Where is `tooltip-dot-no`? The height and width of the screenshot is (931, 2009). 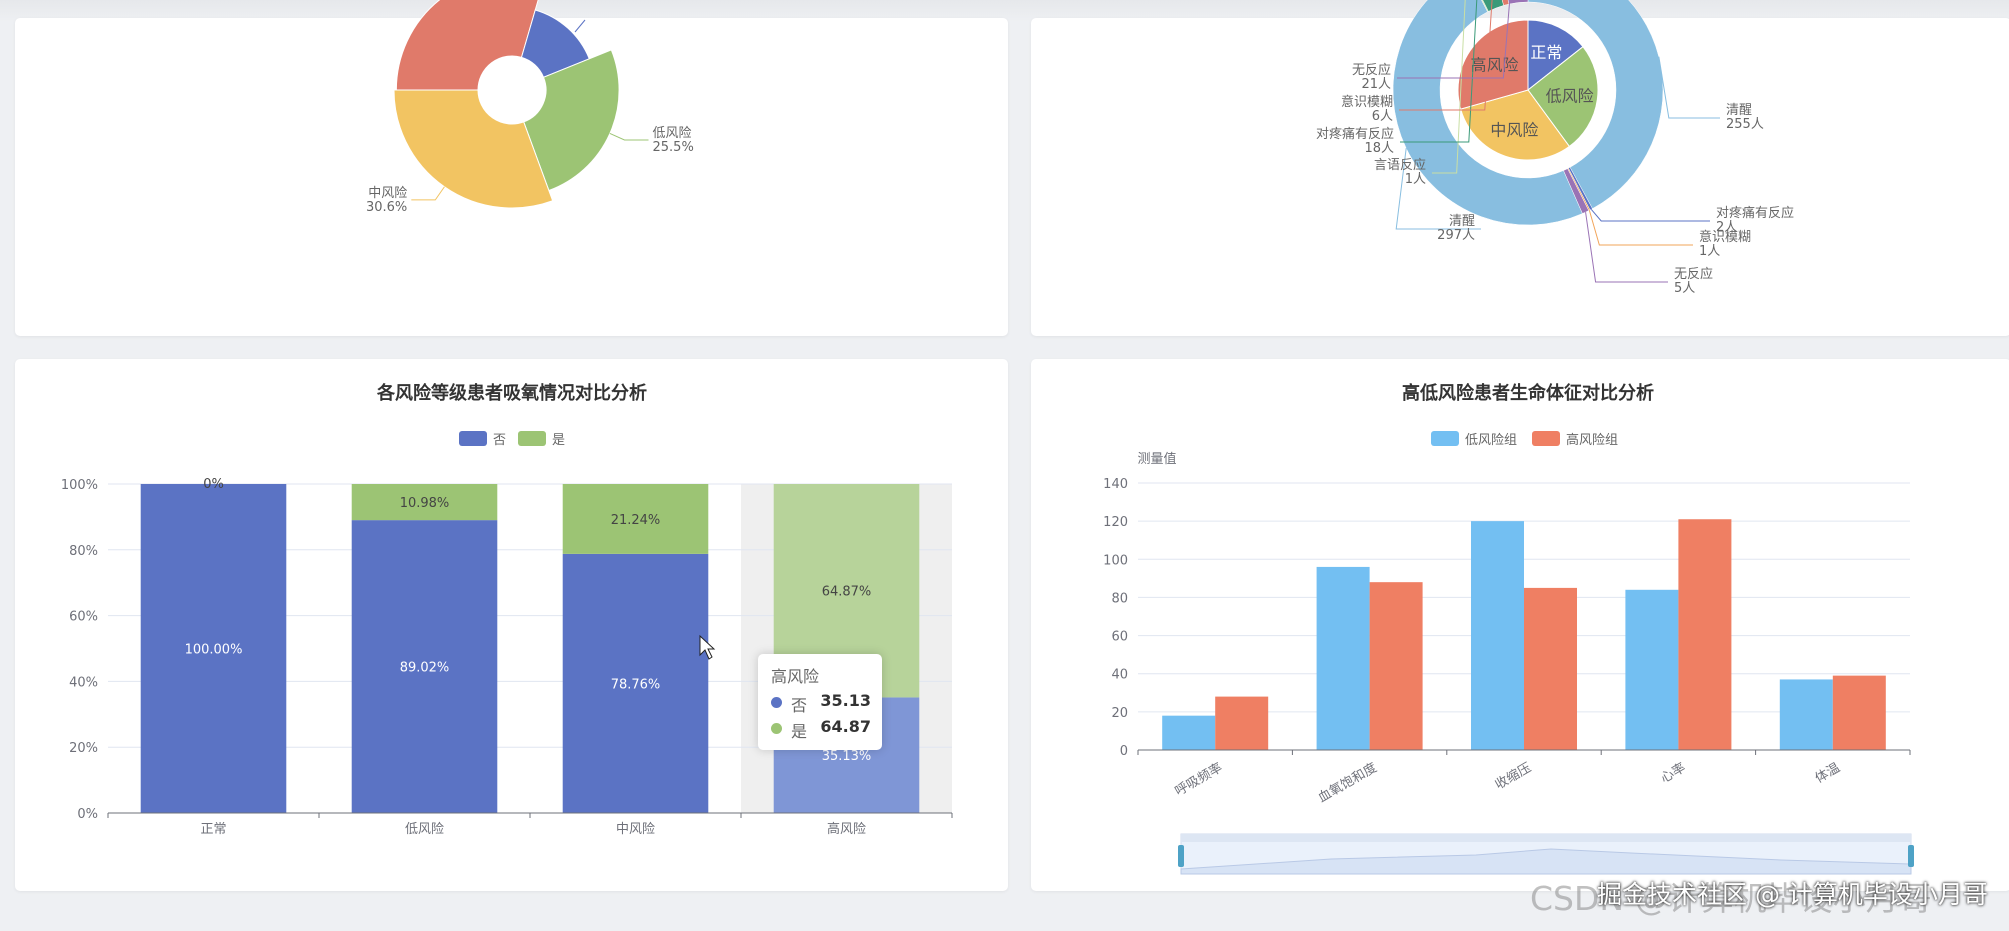 tooltip-dot-no is located at coordinates (776, 702).